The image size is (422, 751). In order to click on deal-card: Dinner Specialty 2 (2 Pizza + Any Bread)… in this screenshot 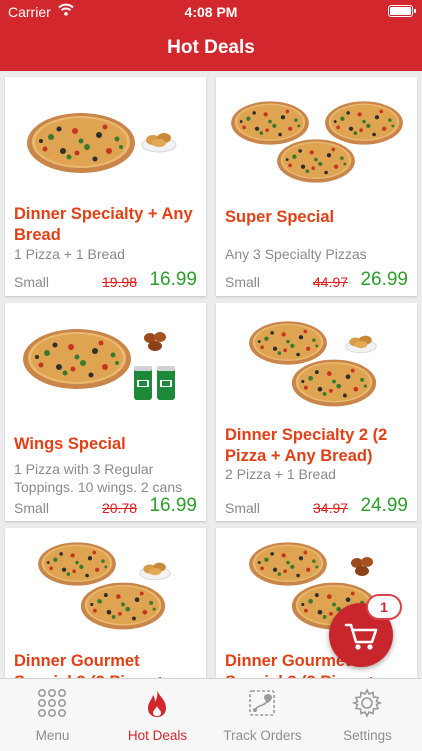, I will do `click(316, 412)`.